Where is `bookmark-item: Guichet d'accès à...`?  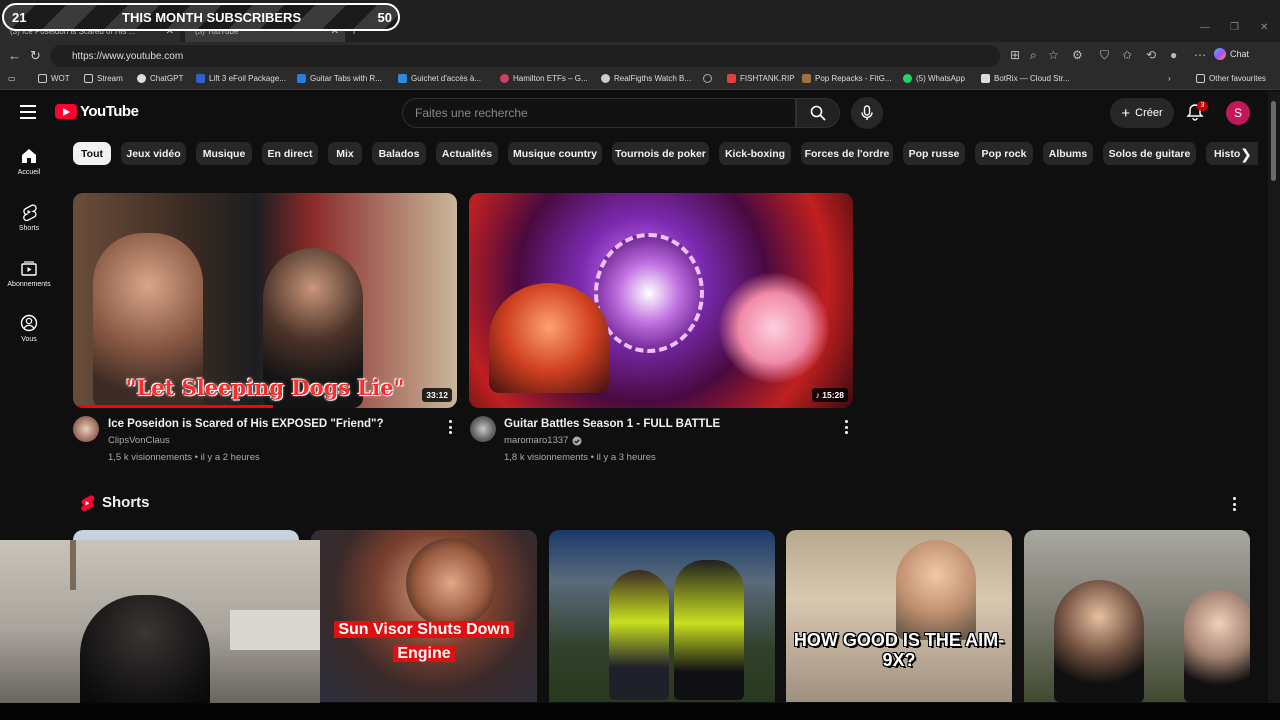 bookmark-item: Guichet d'accès à... is located at coordinates (439, 78).